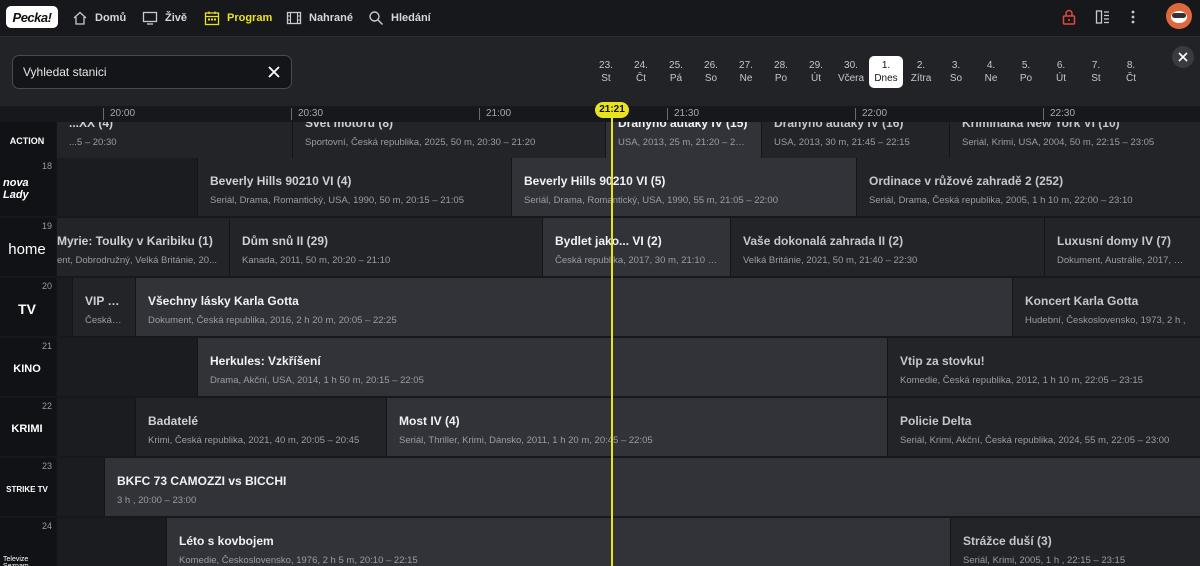  I want to click on channel-cell: 21 KINO, so click(28, 367).